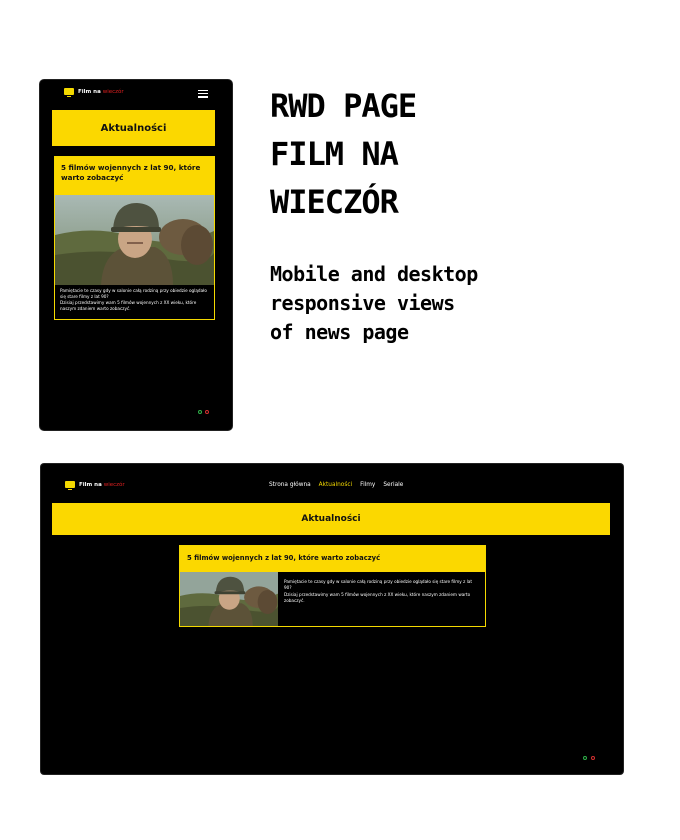 The width and height of the screenshot is (680, 840). I want to click on subheadline-line: Mobile and desktop, so click(374, 274).